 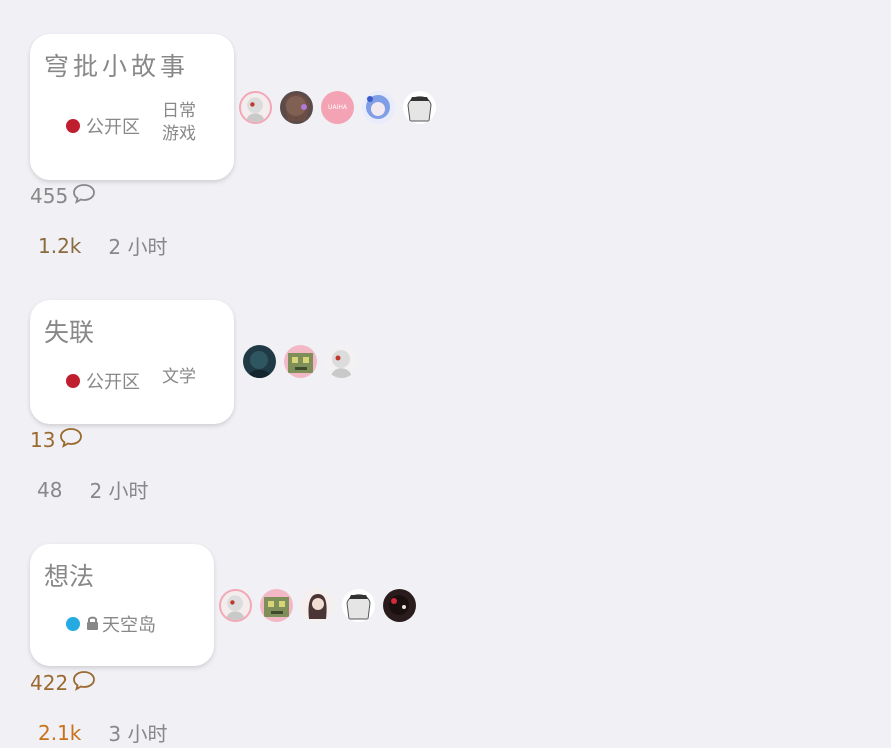 What do you see at coordinates (60, 245) in the screenshot?
I see `view-count: 1.2k` at bounding box center [60, 245].